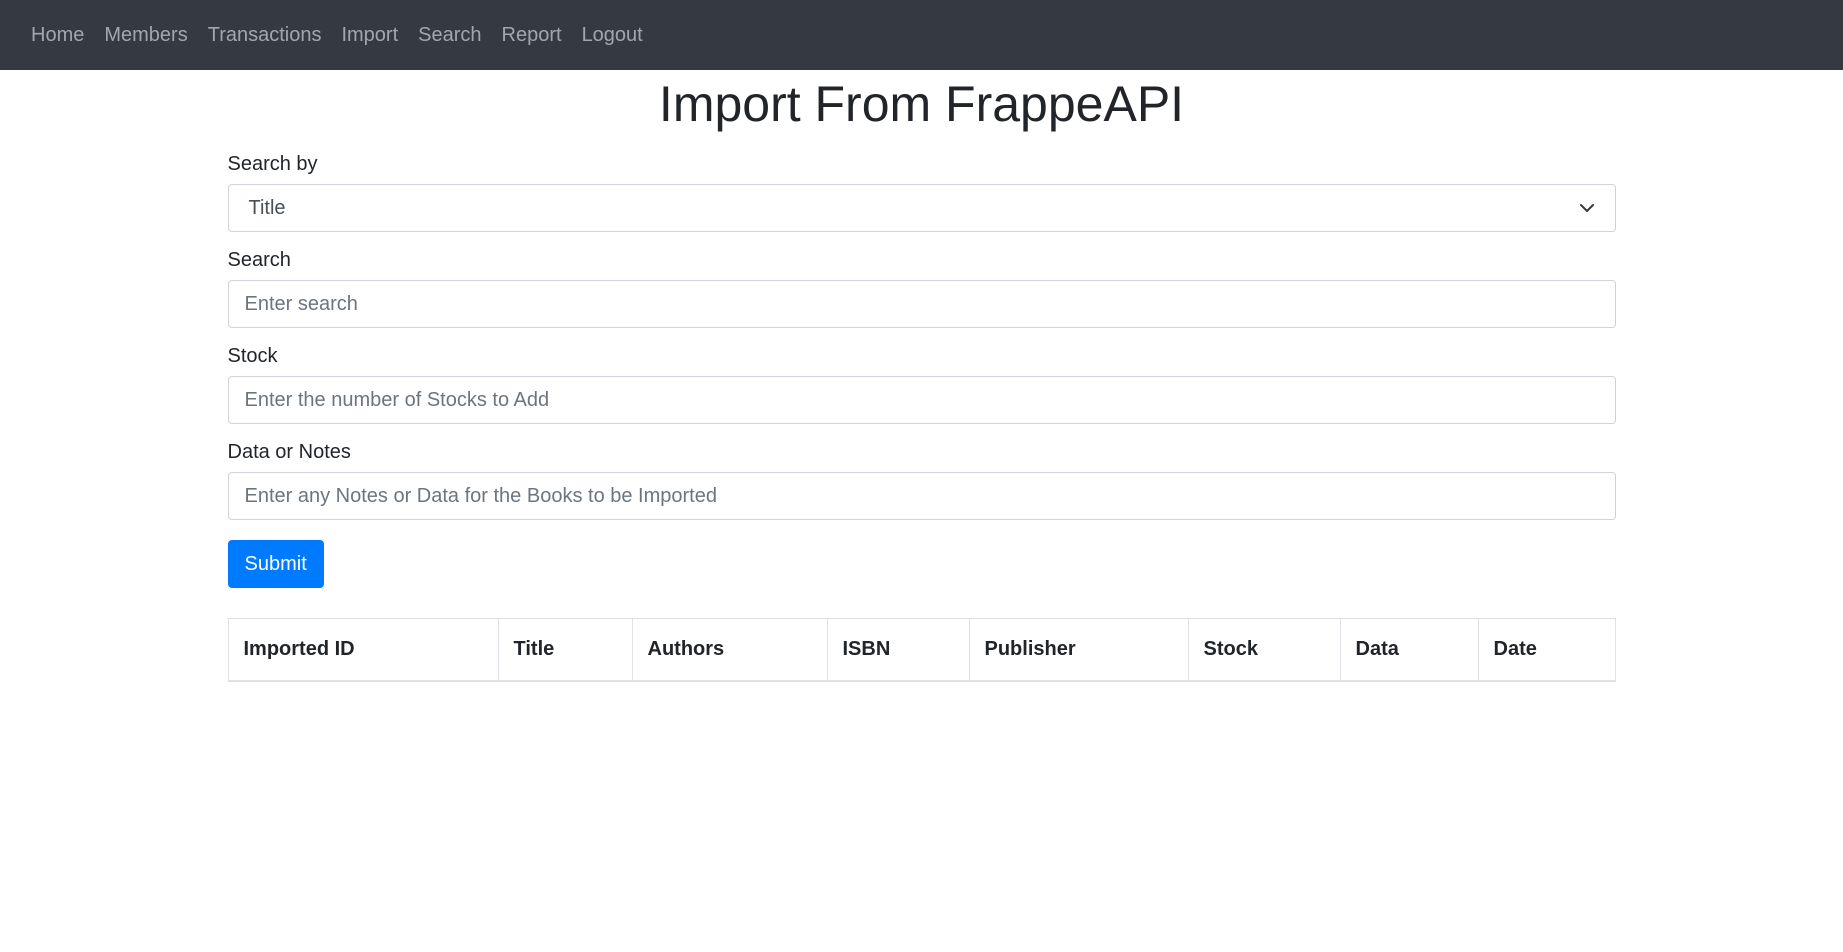  I want to click on column-header-isbn: ISBN, so click(897, 650).